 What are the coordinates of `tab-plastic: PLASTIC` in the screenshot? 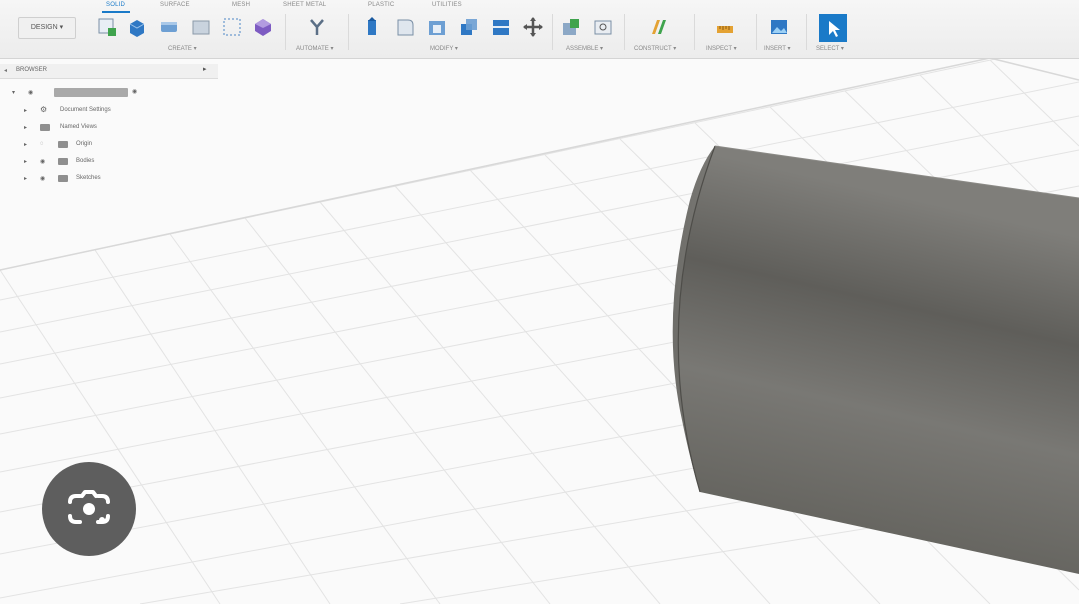 It's located at (381, 5).